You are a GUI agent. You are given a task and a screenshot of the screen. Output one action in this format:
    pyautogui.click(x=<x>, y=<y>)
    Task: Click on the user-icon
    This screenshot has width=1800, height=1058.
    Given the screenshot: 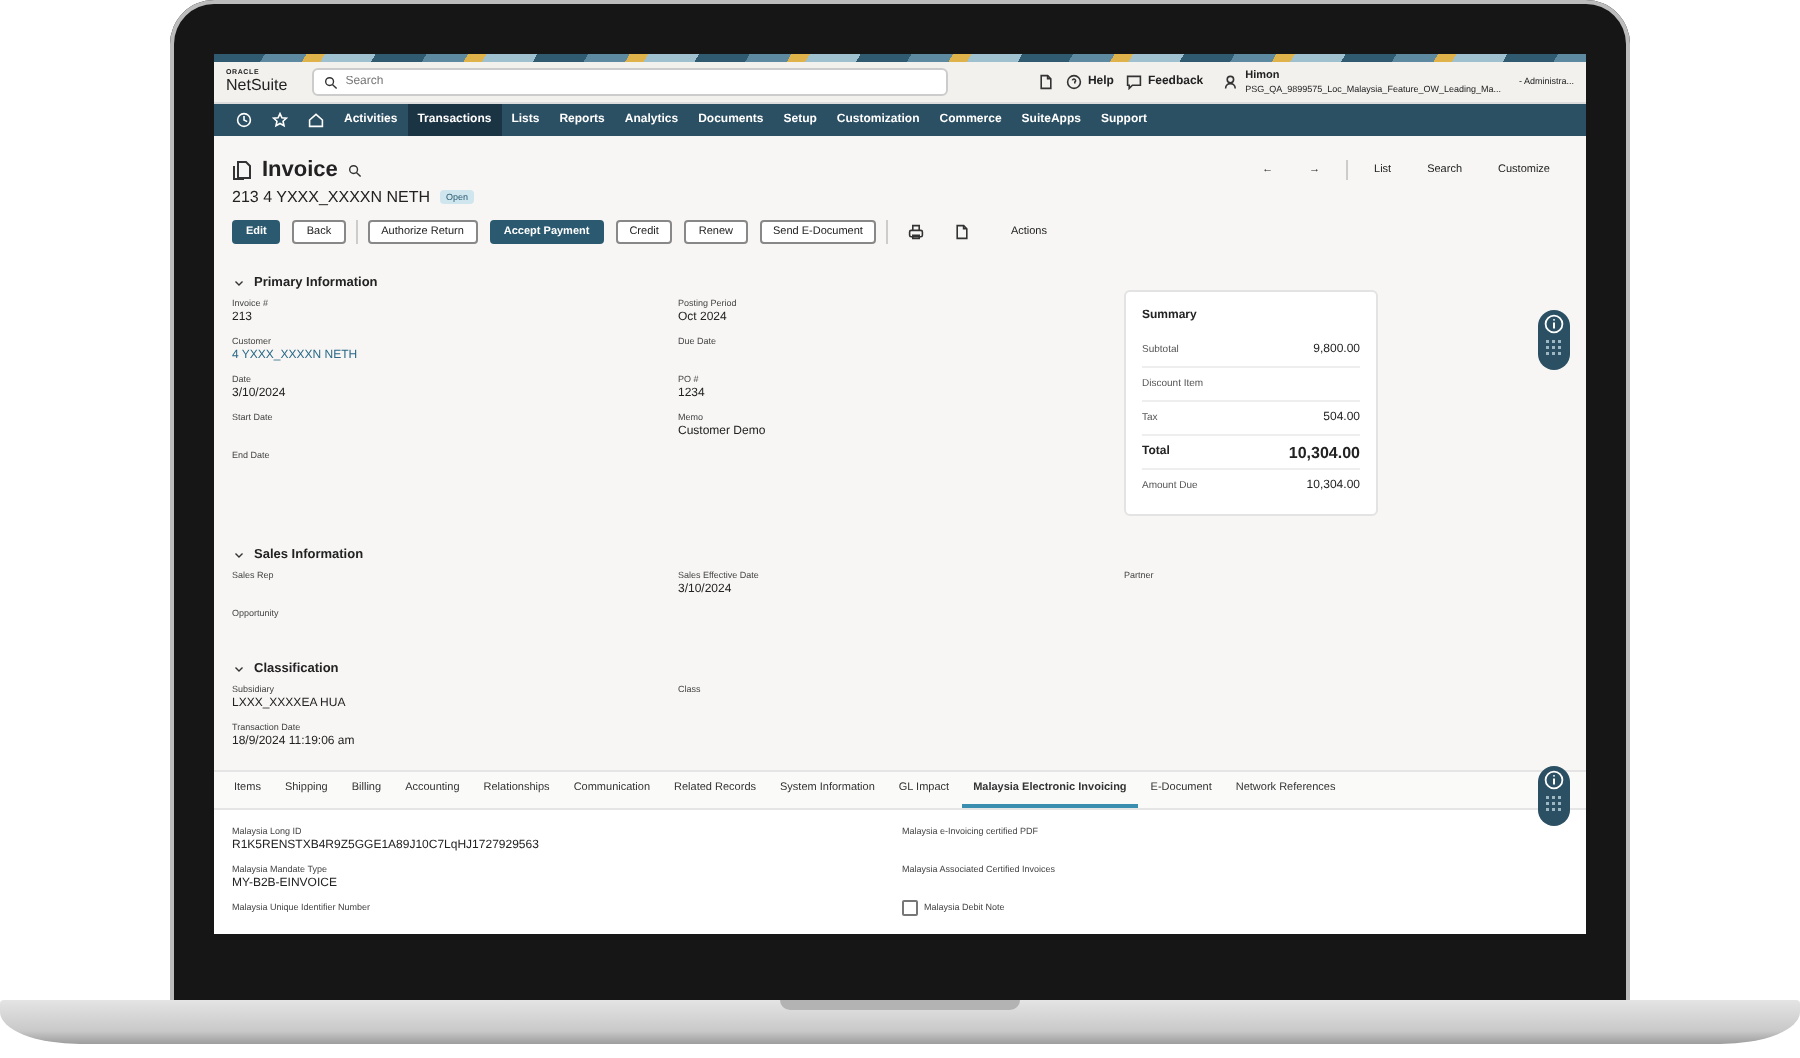 What is the action you would take?
    pyautogui.click(x=1231, y=81)
    